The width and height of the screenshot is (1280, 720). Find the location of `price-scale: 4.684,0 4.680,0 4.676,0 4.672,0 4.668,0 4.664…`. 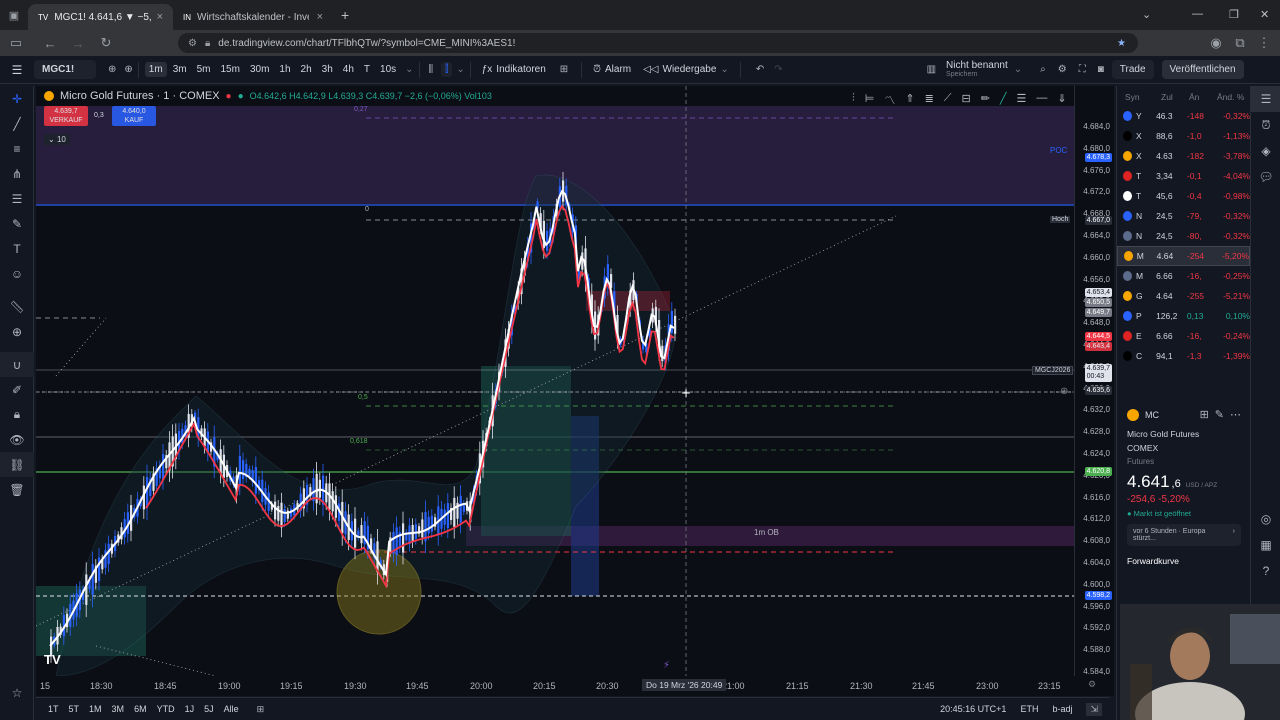

price-scale: 4.684,0 4.680,0 4.676,0 4.672,0 4.668,0 4.664… is located at coordinates (1094, 391).